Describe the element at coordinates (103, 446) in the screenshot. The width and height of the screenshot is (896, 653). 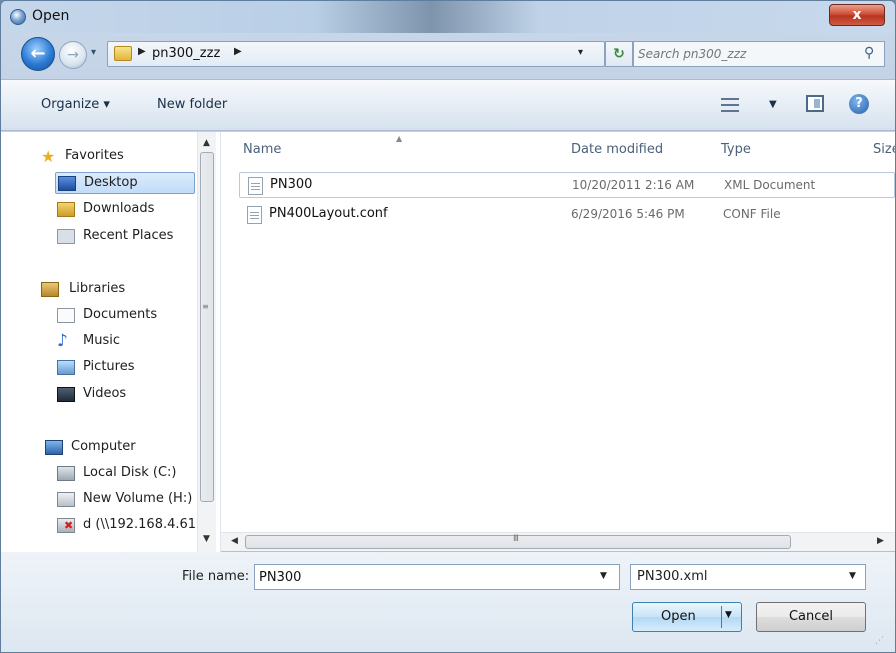
I see `sidebar-group-label: Computer` at that location.